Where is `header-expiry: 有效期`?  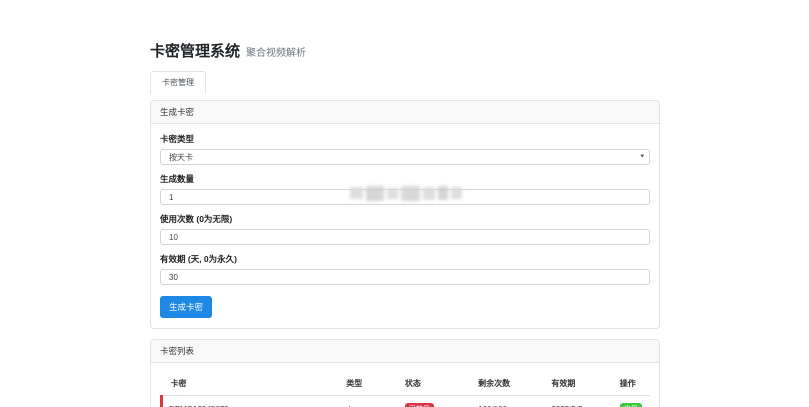 header-expiry: 有效期 is located at coordinates (581, 384).